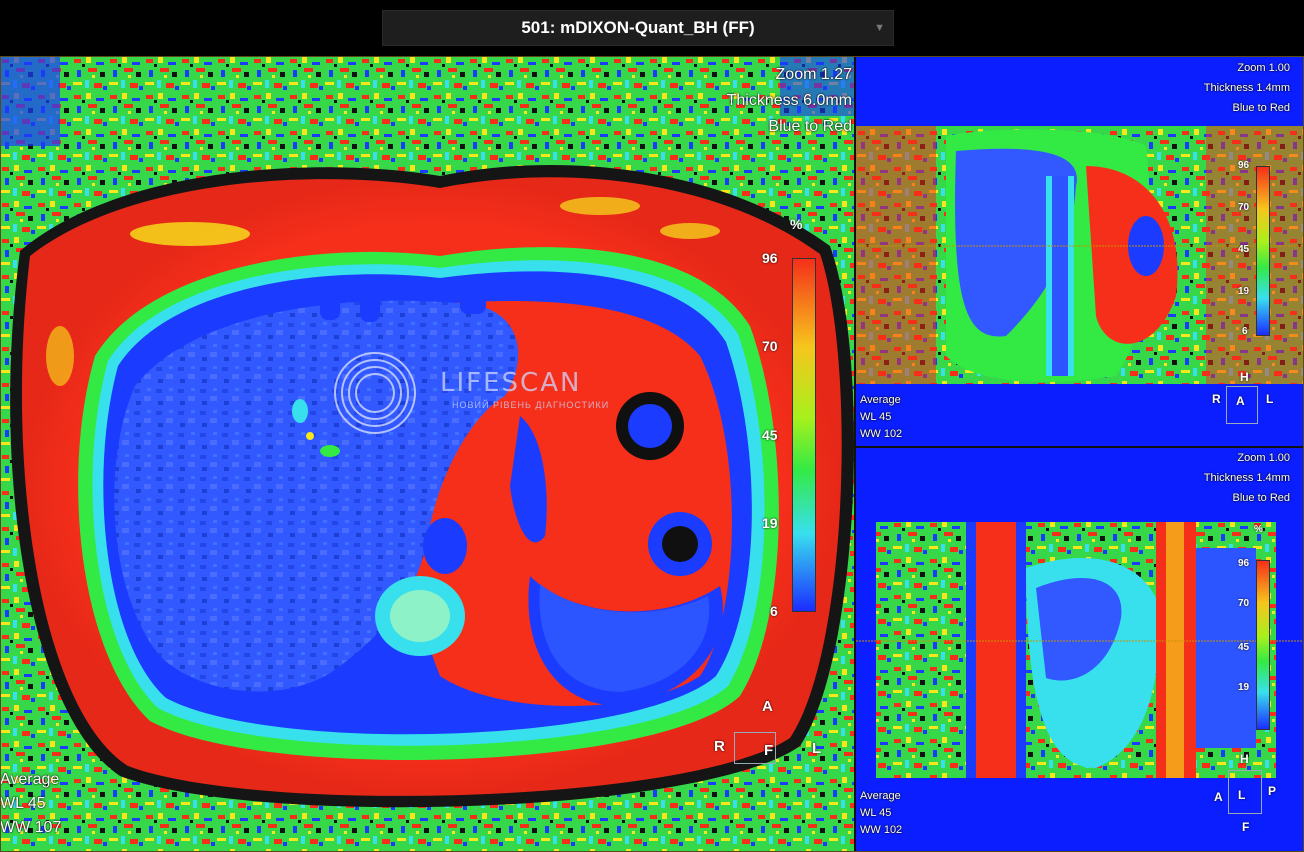 Image resolution: width=1304 pixels, height=852 pixels. I want to click on stats-ww: WW 107, so click(31, 827).